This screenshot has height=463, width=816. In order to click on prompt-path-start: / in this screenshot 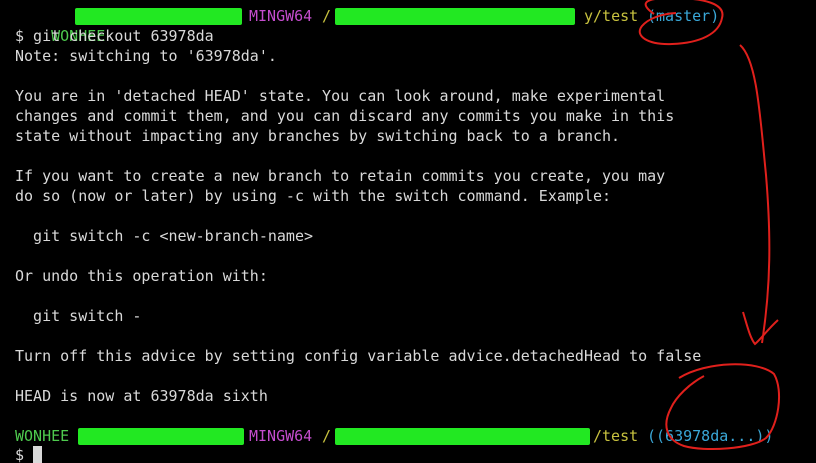, I will do `click(327, 16)`.